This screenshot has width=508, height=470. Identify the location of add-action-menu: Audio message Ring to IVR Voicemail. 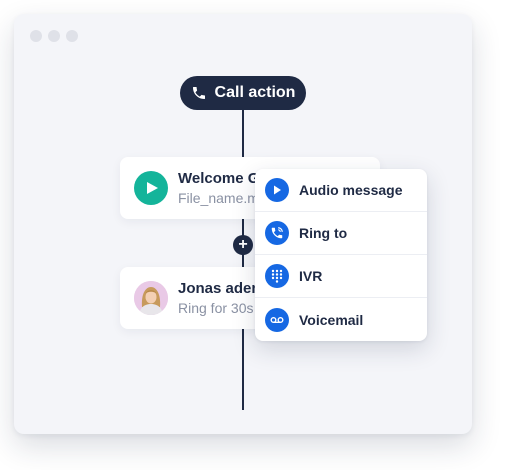
(341, 255).